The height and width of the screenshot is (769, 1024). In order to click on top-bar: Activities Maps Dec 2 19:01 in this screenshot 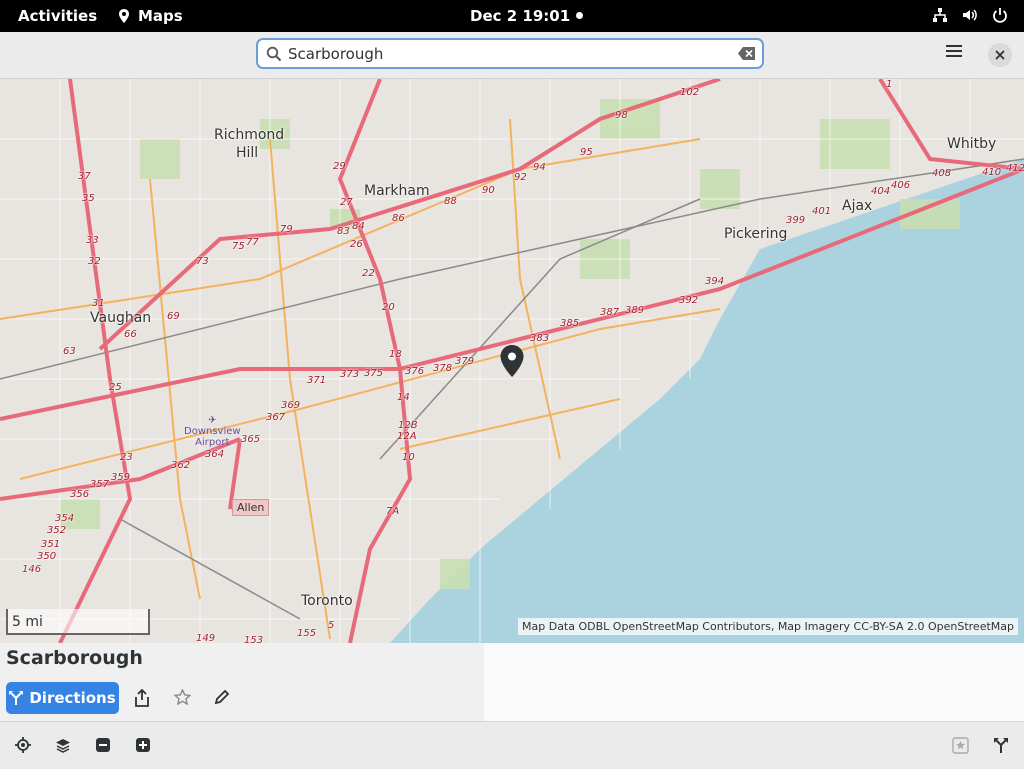, I will do `click(512, 16)`.